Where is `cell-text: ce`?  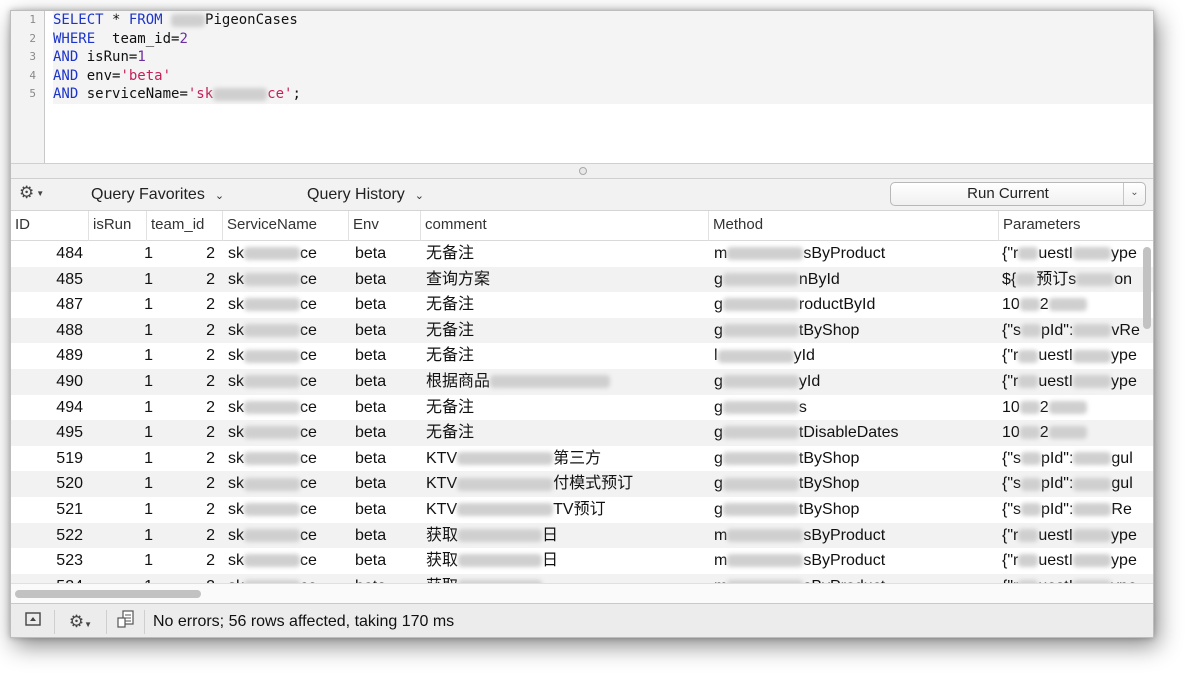
cell-text: ce is located at coordinates (308, 381).